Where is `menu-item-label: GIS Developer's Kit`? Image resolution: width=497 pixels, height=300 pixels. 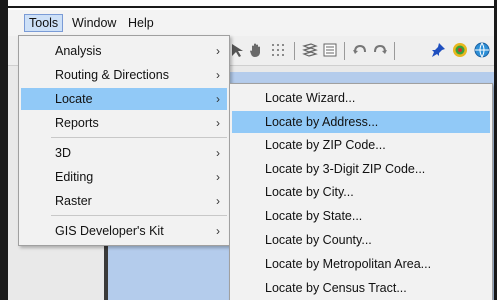 menu-item-label: GIS Developer's Kit is located at coordinates (109, 231).